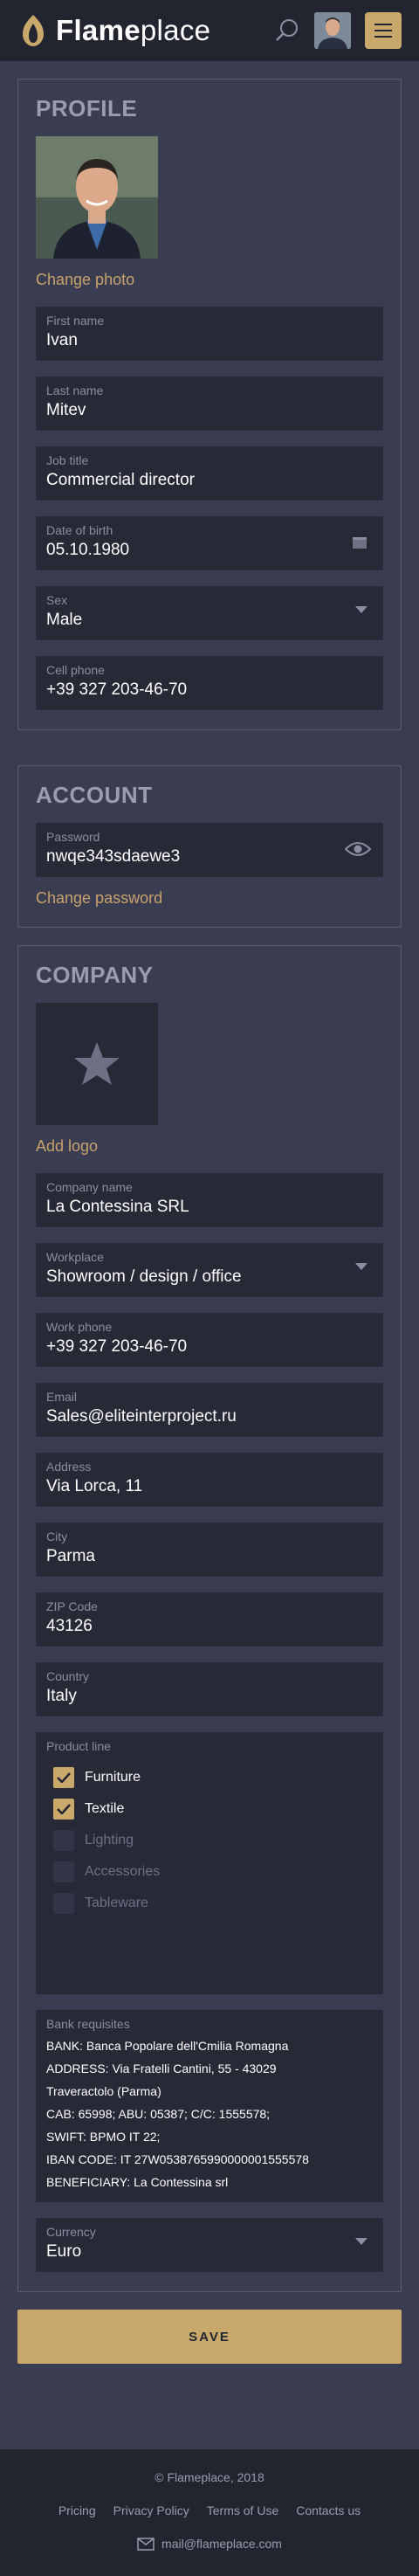 The width and height of the screenshot is (419, 2576). I want to click on add-logo-link: Add logo, so click(67, 1146).